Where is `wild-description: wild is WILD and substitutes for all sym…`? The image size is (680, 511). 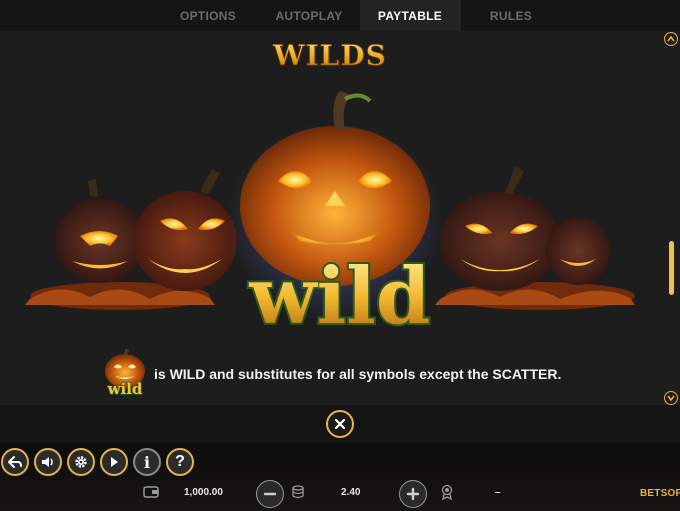 wild-description: wild is WILD and substitutes for all sym… is located at coordinates (330, 374).